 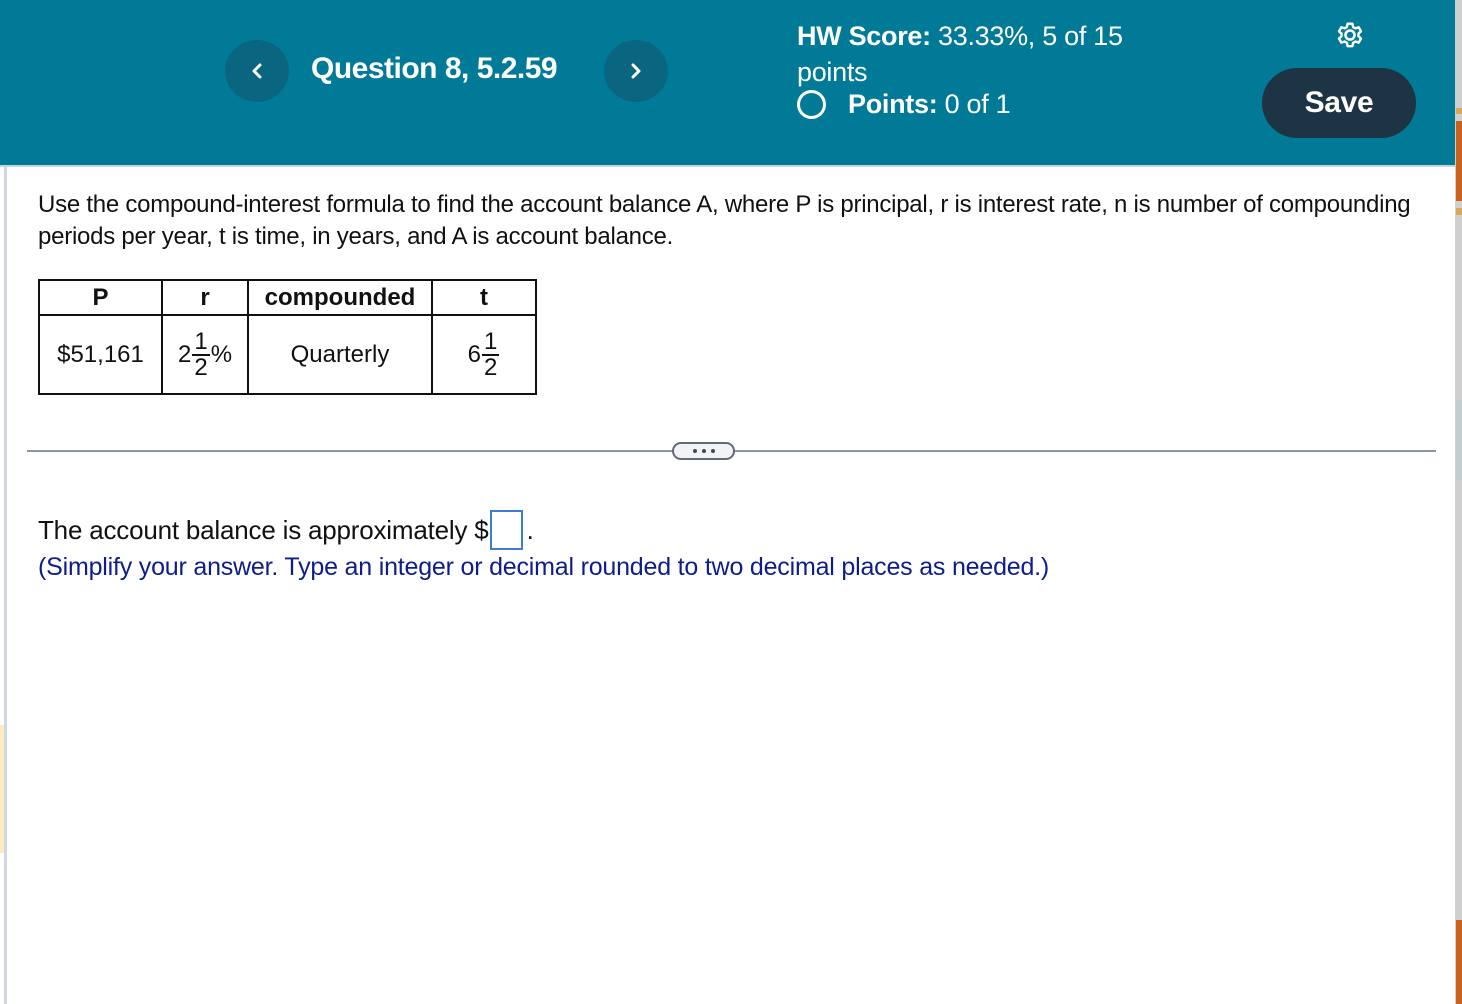 I want to click on cell-time: 6 1 2, so click(x=484, y=354).